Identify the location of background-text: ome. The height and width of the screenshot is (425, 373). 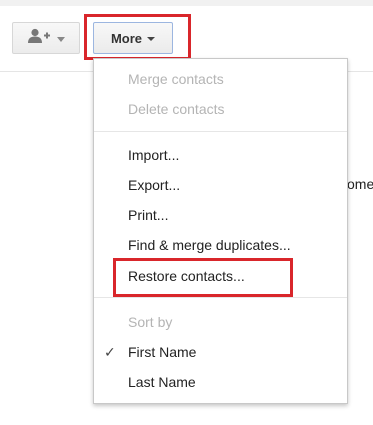
(360, 184).